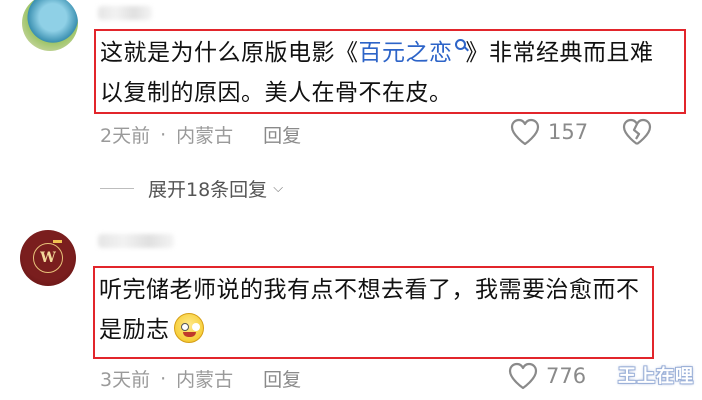 The image size is (702, 400). What do you see at coordinates (188, 328) in the screenshot?
I see `grinning-emoji-icon` at bounding box center [188, 328].